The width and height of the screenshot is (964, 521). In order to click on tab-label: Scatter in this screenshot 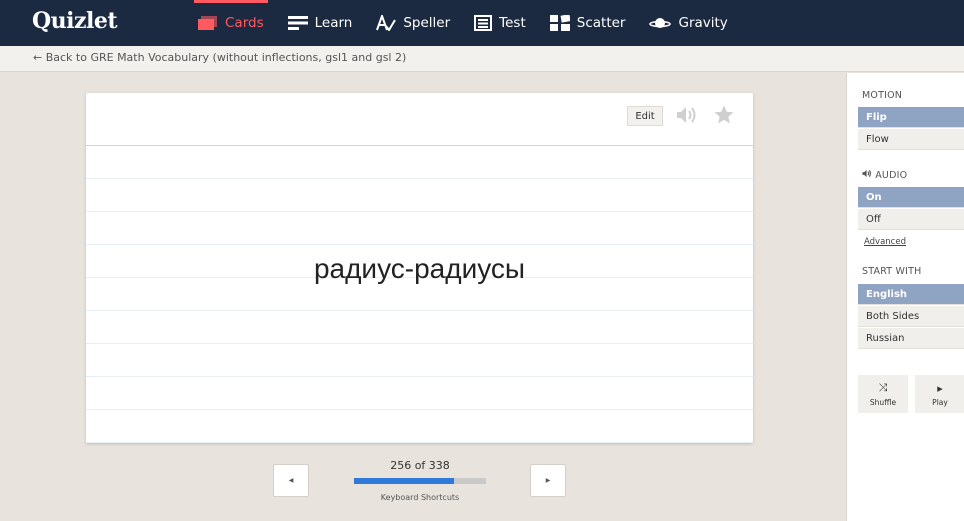, I will do `click(601, 23)`.